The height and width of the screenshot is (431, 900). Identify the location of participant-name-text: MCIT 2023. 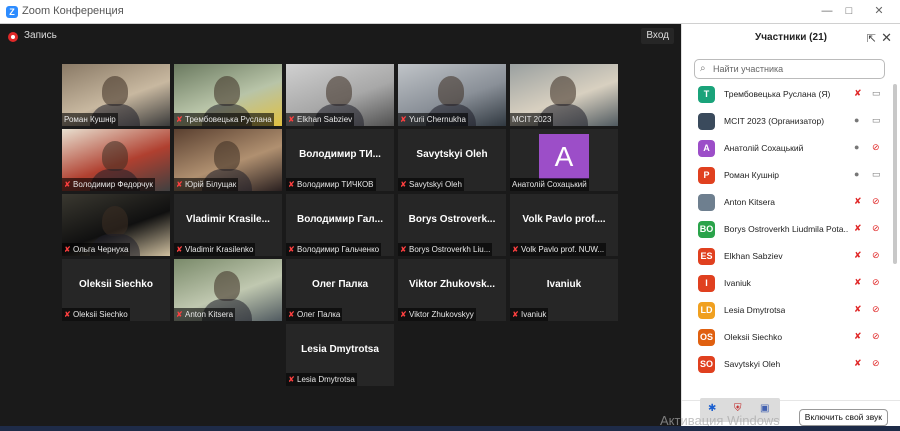
(532, 119).